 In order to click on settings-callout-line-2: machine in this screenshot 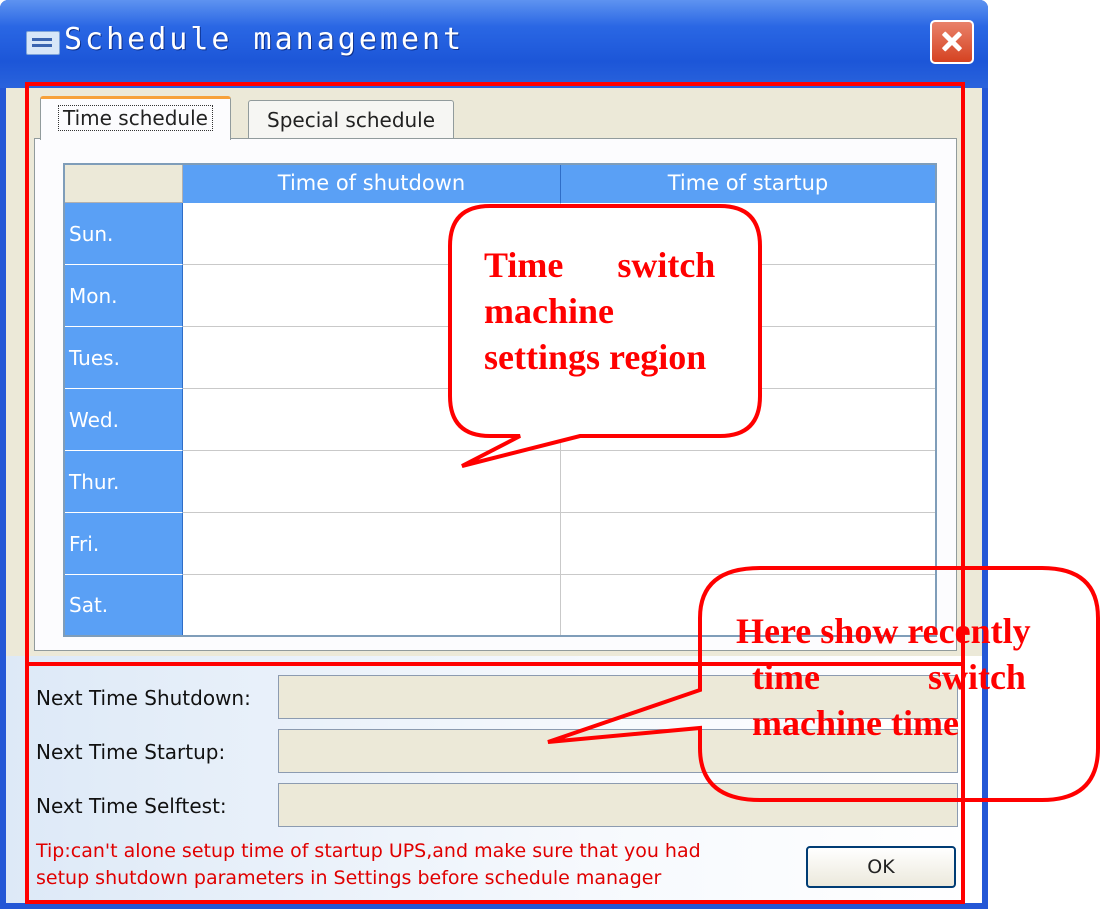, I will do `click(549, 311)`.